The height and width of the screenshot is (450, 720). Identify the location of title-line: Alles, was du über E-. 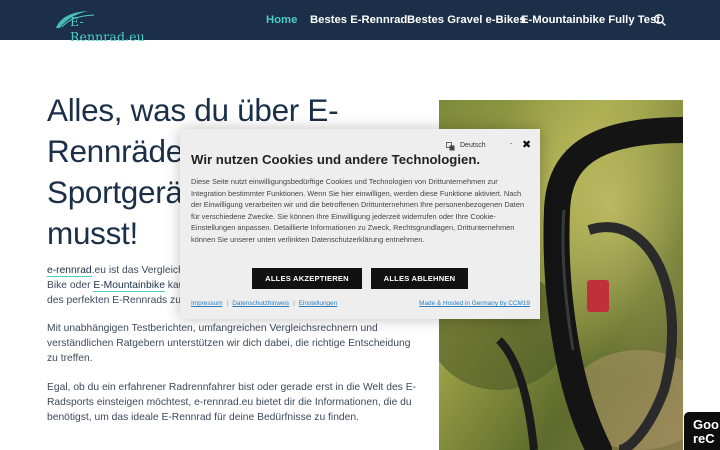
(193, 110).